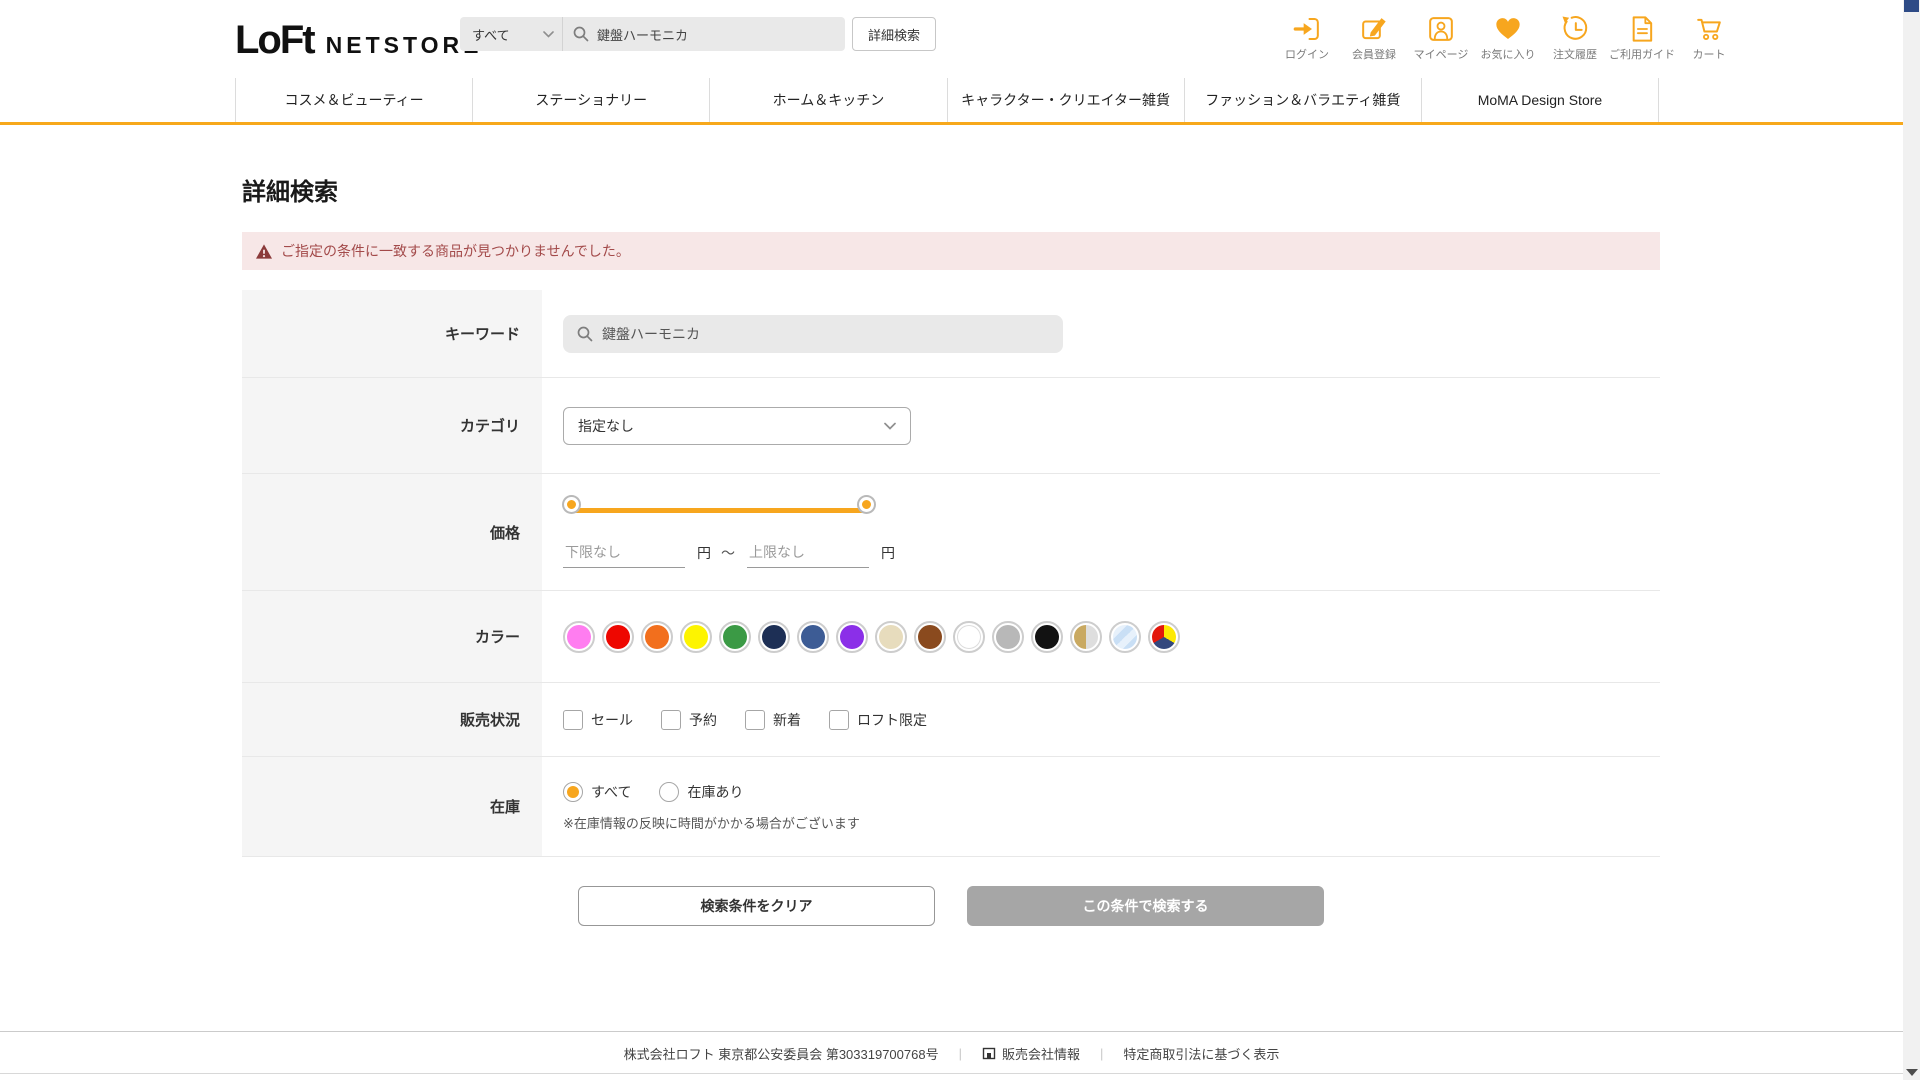  I want to click on guide-button: ご利用ガイド, so click(1642, 38).